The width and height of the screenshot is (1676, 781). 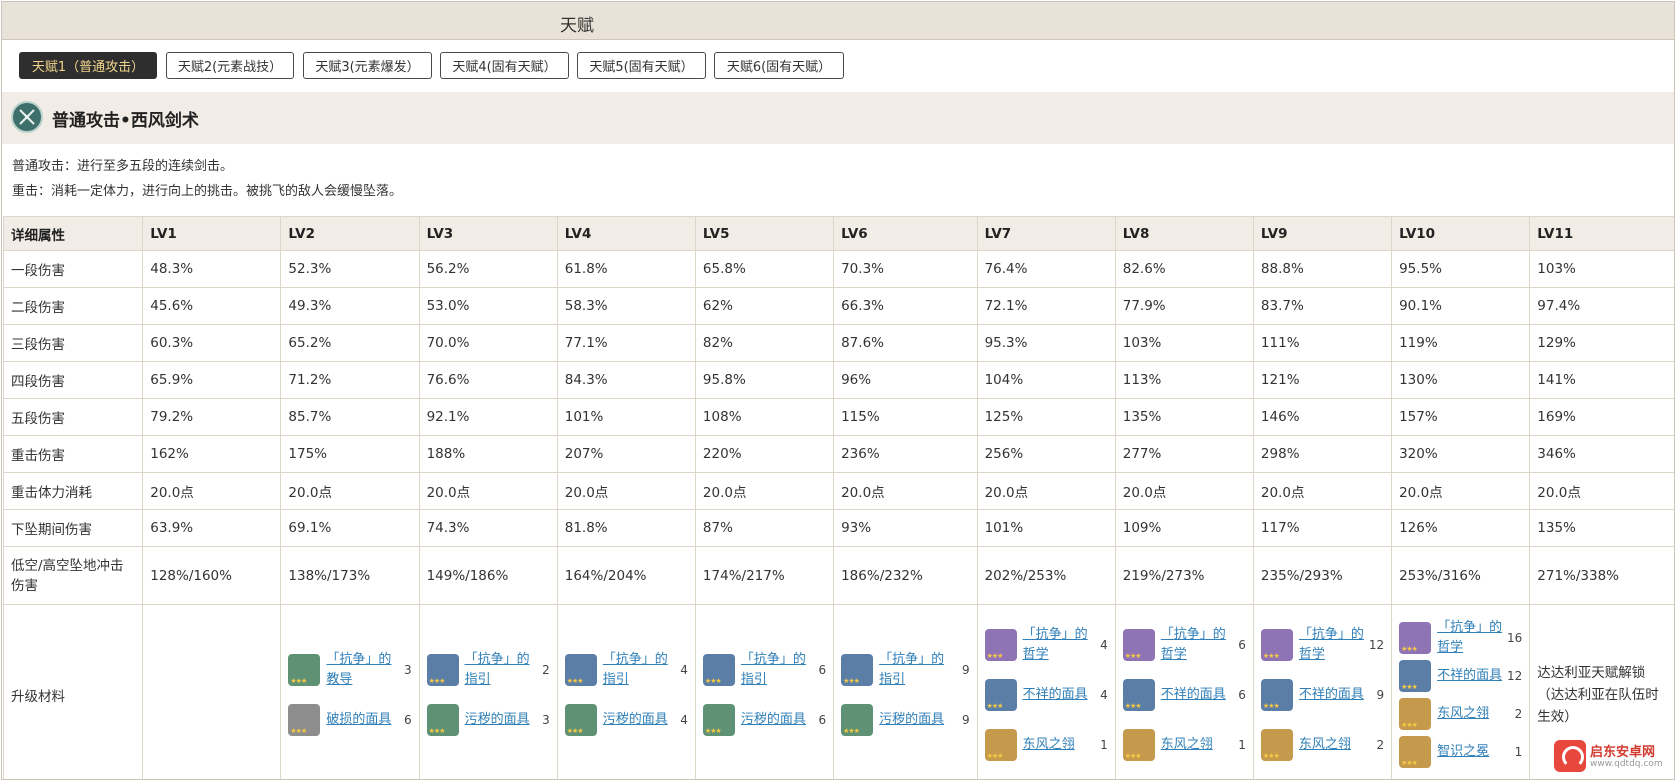 What do you see at coordinates (1461, 417) in the screenshot?
I see `table-cell: 157%` at bounding box center [1461, 417].